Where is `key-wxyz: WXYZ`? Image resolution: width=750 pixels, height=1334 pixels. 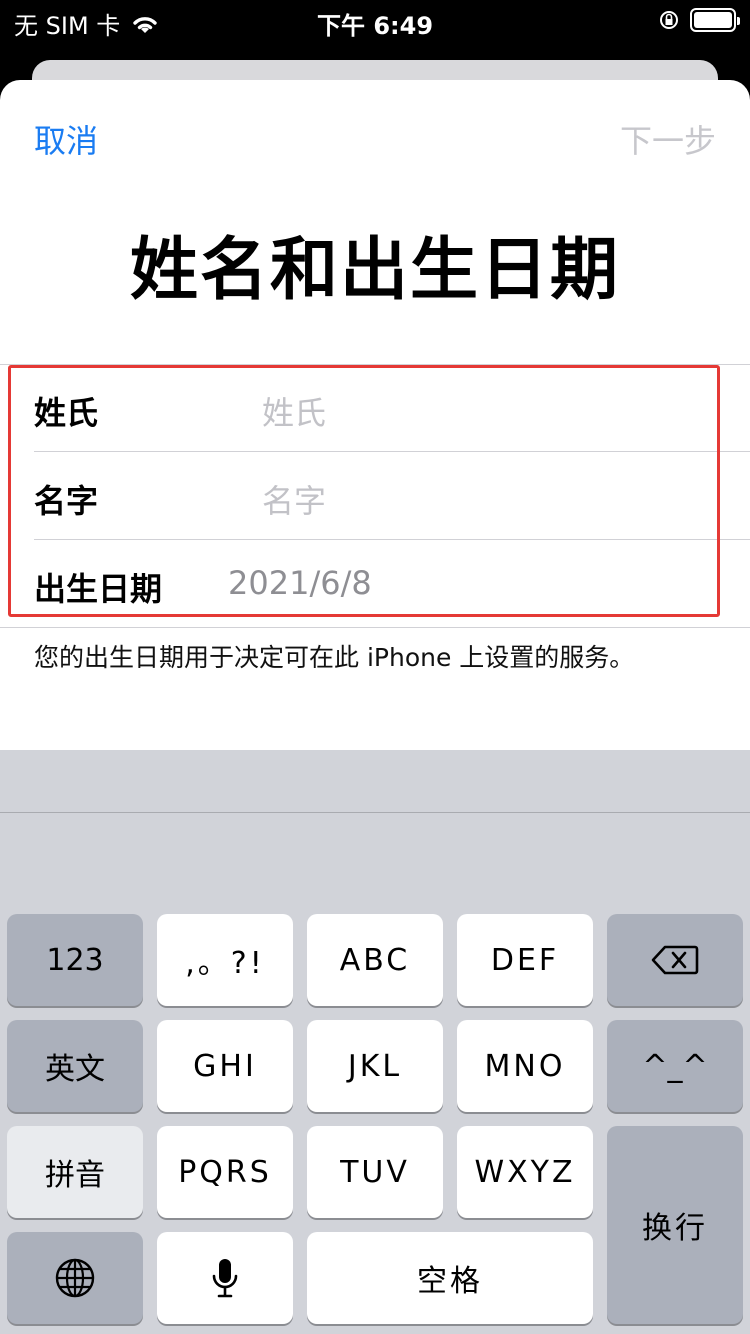 key-wxyz: WXYZ is located at coordinates (525, 1172).